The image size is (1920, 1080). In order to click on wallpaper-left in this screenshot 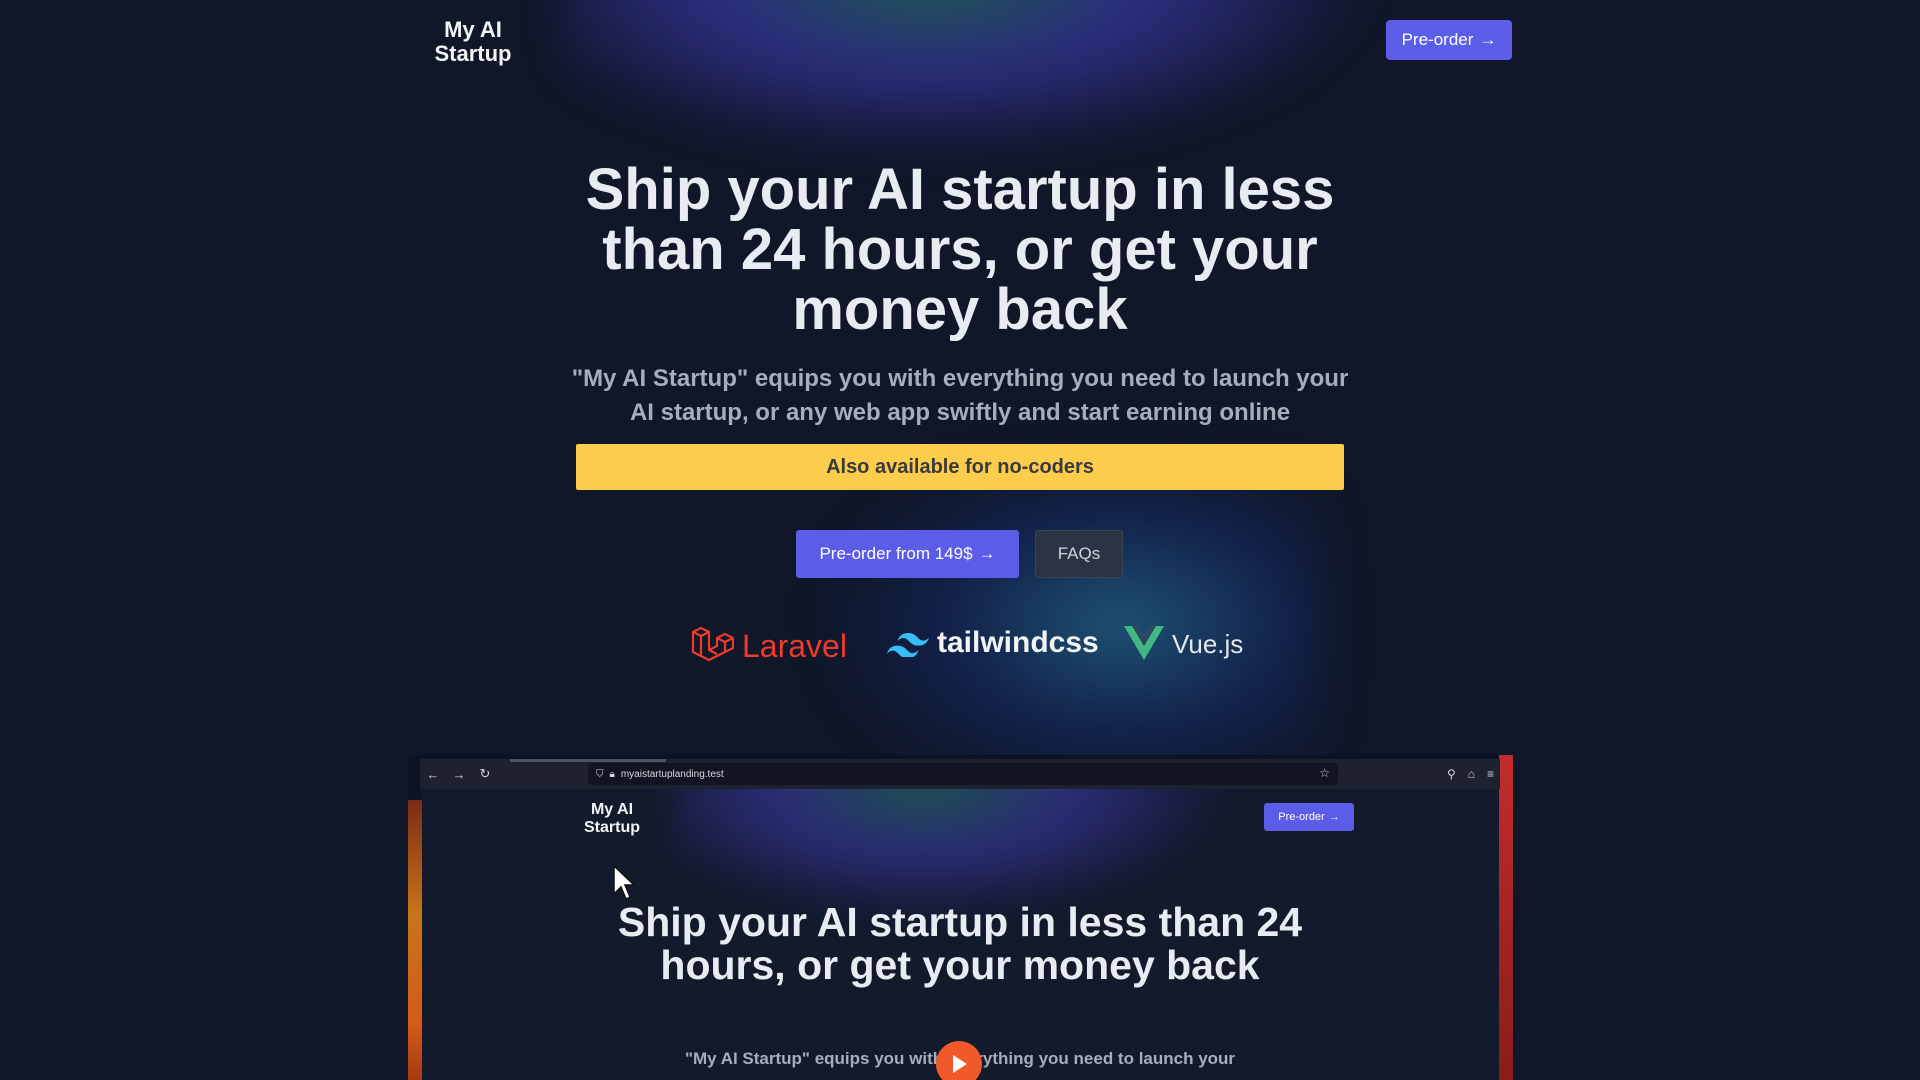, I will do `click(415, 940)`.